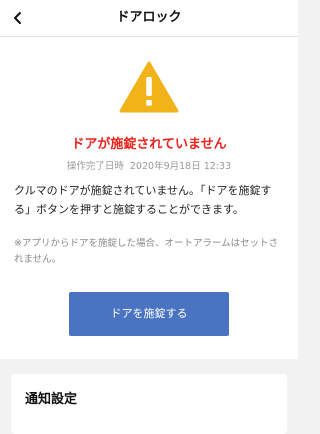  I want to click on warning-triangle-icon, so click(149, 87).